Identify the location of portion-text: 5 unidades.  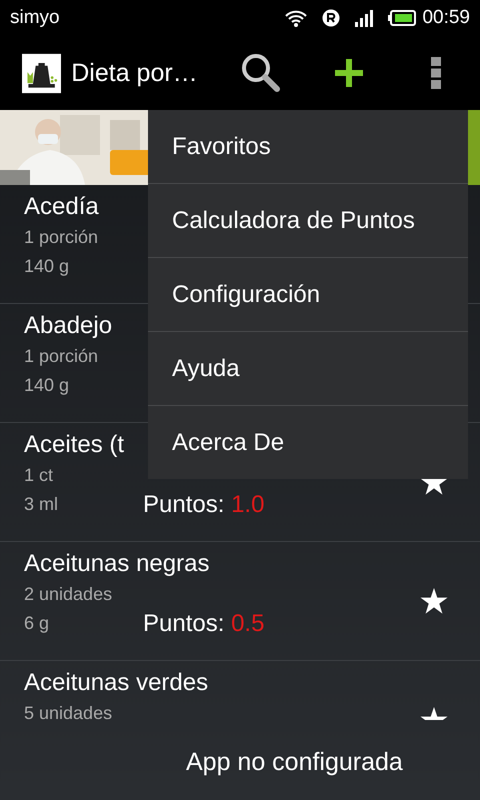
(68, 711).